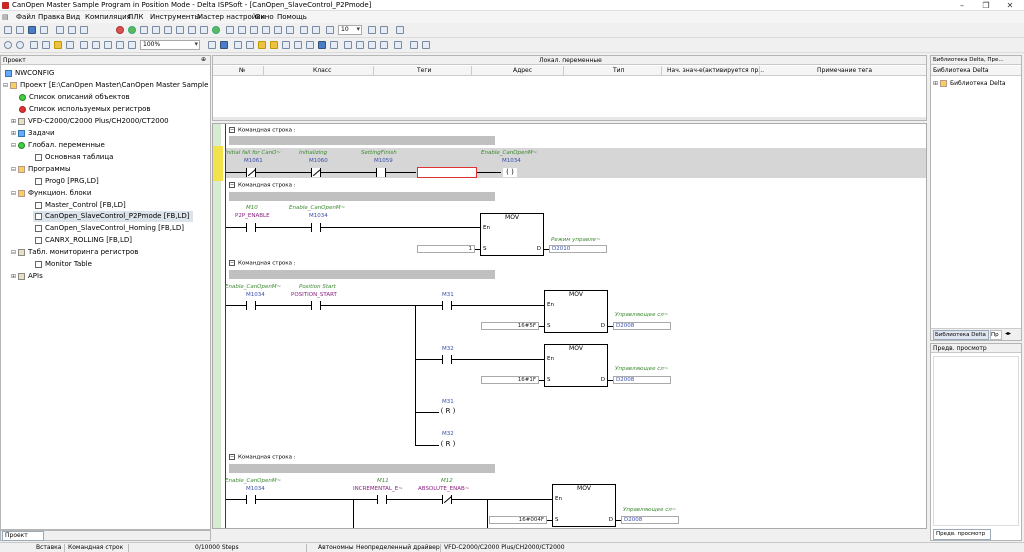 The image size is (1024, 552). Describe the element at coordinates (286, 45) in the screenshot. I see `coil-icon` at that location.